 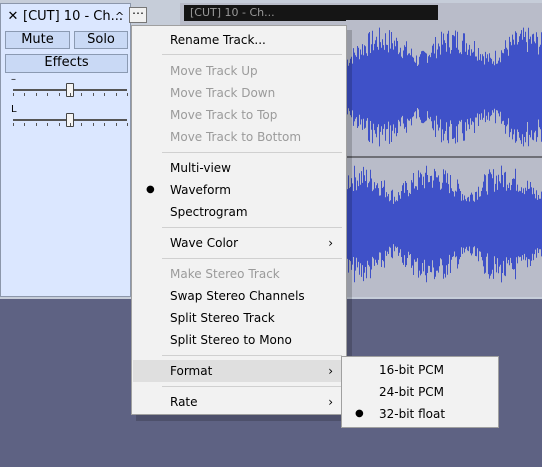 I want to click on menu-item-label: Move Track Down, so click(x=223, y=93).